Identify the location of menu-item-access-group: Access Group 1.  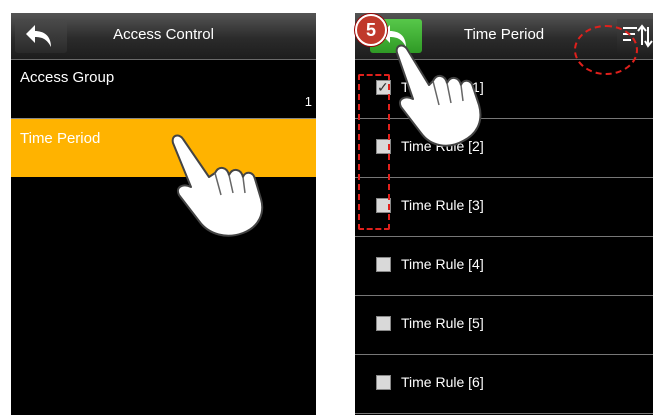
(163, 89).